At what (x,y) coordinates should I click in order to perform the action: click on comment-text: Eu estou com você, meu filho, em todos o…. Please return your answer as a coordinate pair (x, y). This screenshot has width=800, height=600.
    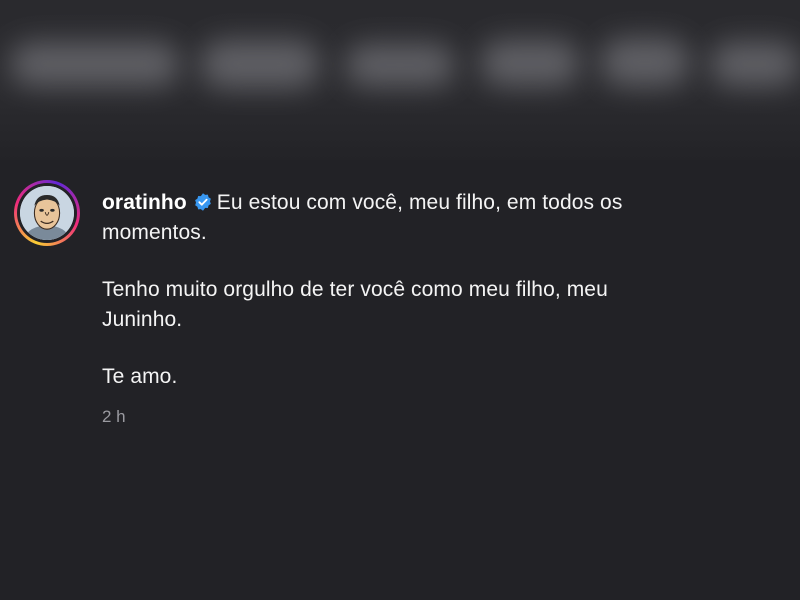
    Looking at the image, I should click on (419, 202).